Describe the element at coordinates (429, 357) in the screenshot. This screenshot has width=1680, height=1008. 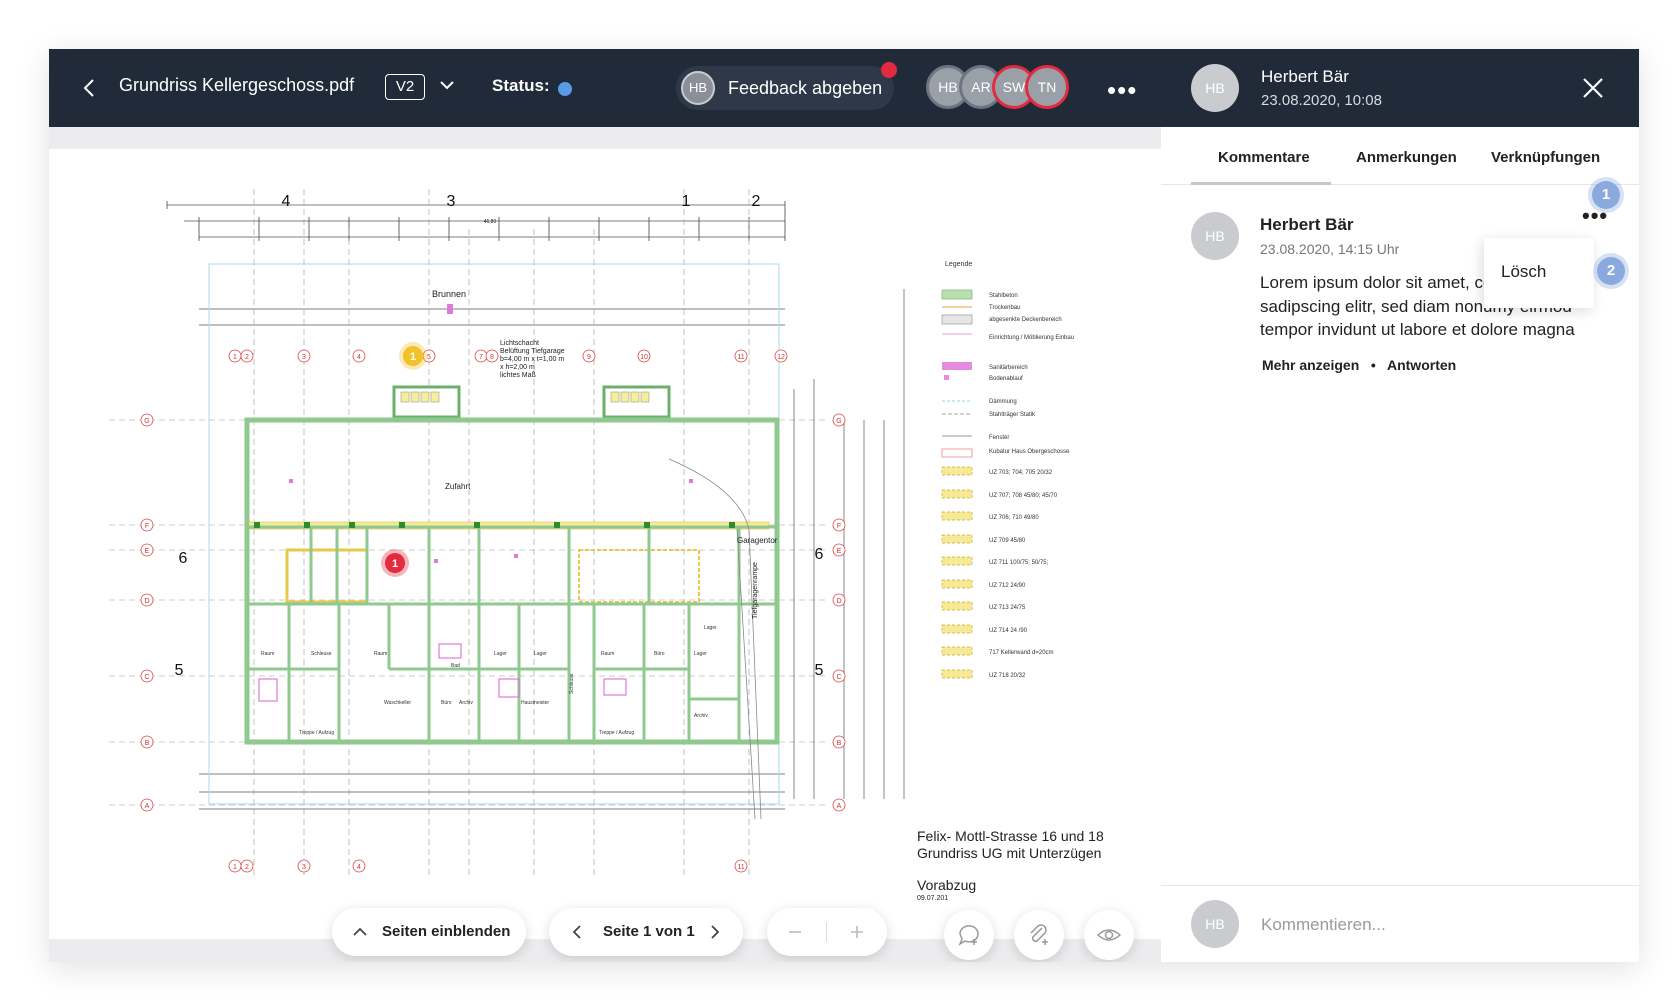
I see `axis-label: 5` at that location.